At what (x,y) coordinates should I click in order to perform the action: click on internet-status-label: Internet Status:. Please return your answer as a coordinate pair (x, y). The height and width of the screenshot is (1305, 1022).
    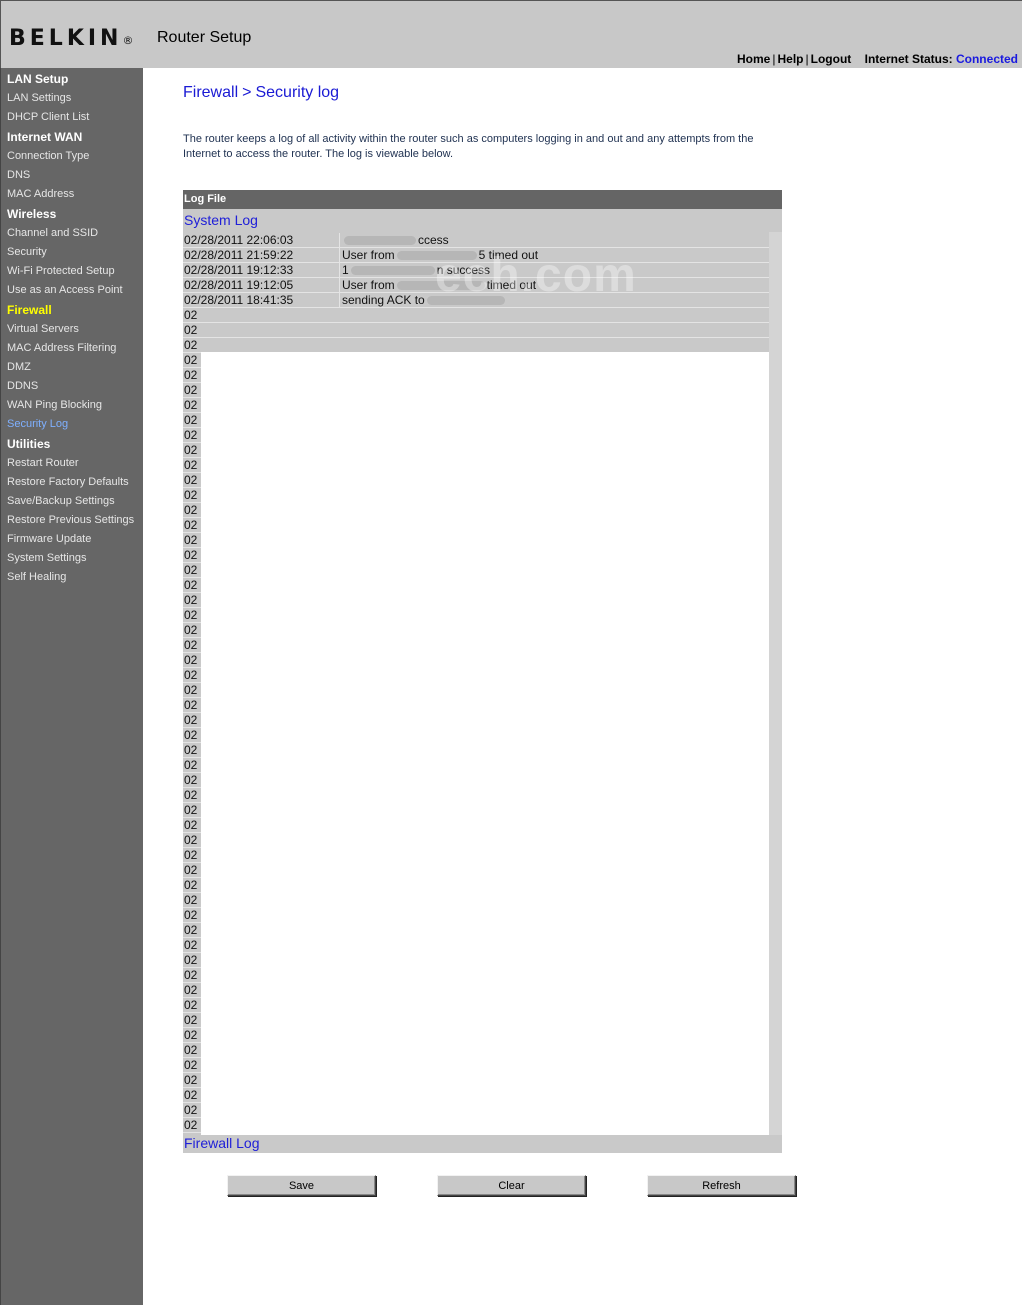
    Looking at the image, I should click on (908, 59).